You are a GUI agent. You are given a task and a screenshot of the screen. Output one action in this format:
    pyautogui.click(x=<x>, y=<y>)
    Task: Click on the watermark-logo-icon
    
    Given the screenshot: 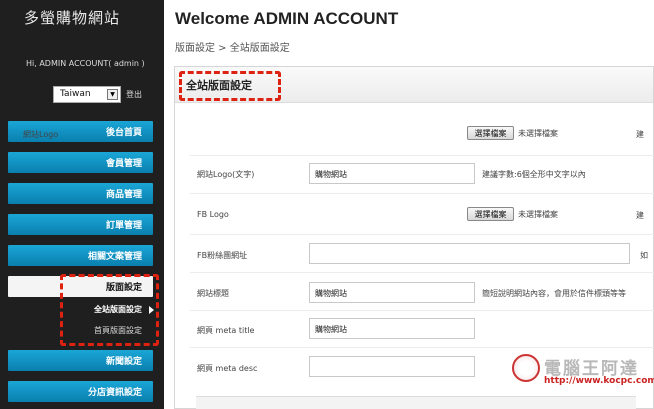 What is the action you would take?
    pyautogui.click(x=526, y=368)
    